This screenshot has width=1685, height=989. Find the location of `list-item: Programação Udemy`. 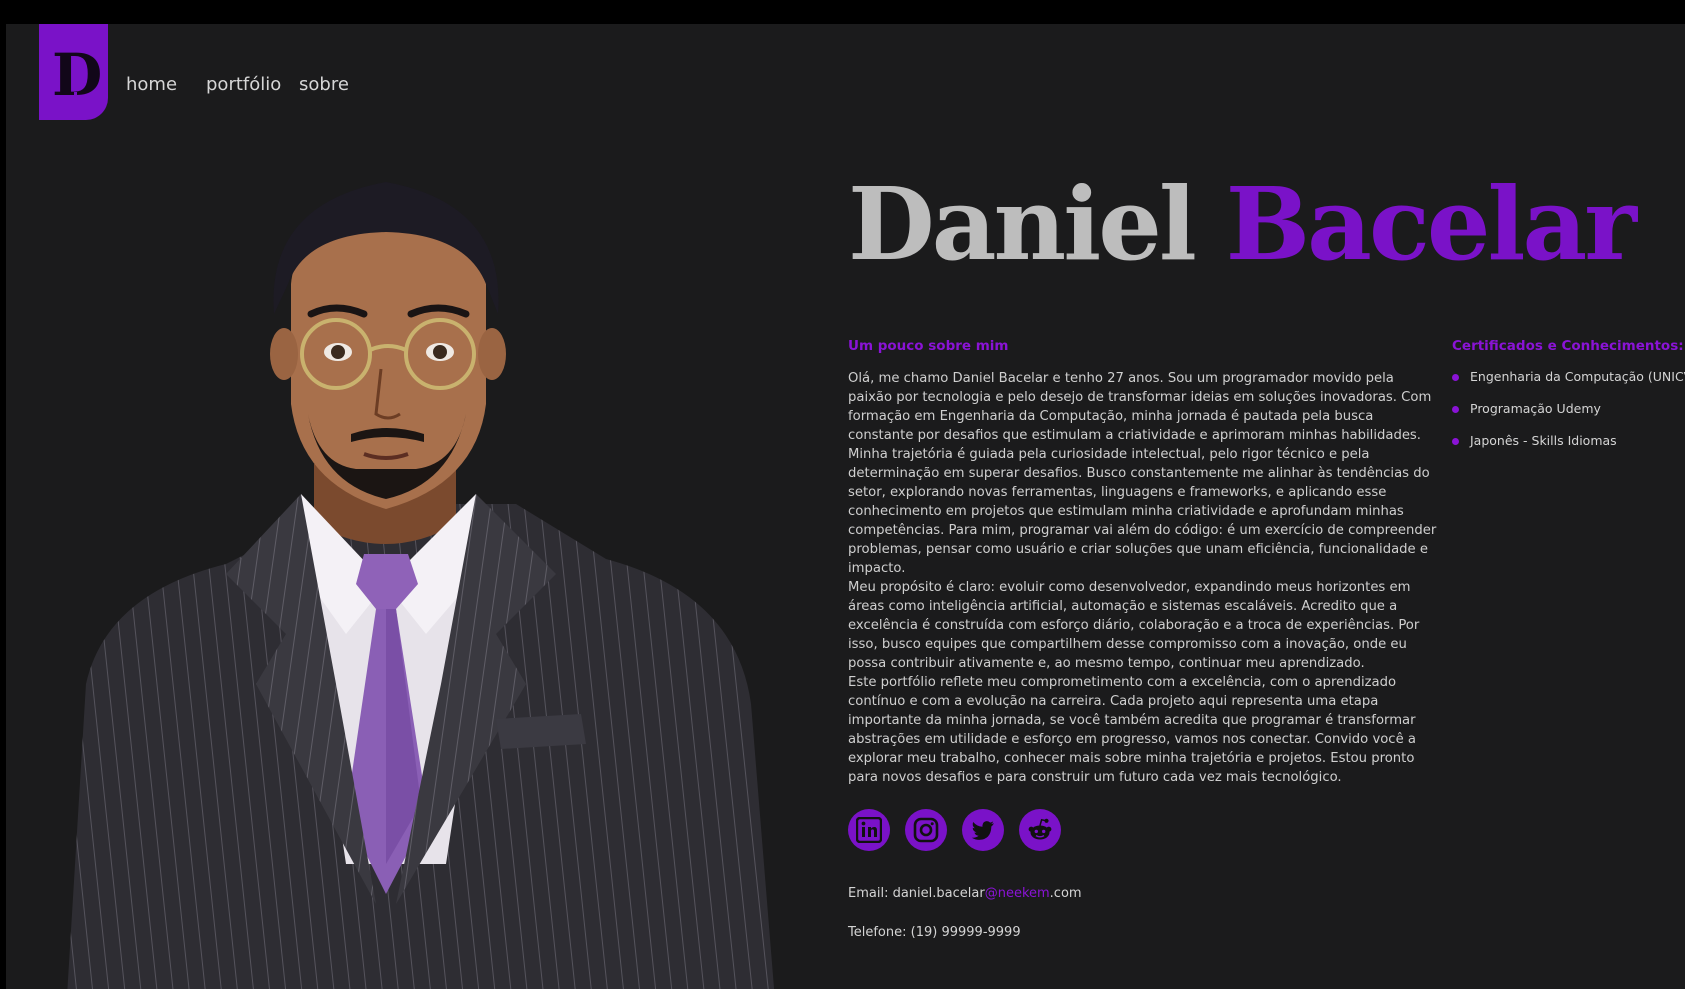

list-item: Programação Udemy is located at coordinates (1568, 417).